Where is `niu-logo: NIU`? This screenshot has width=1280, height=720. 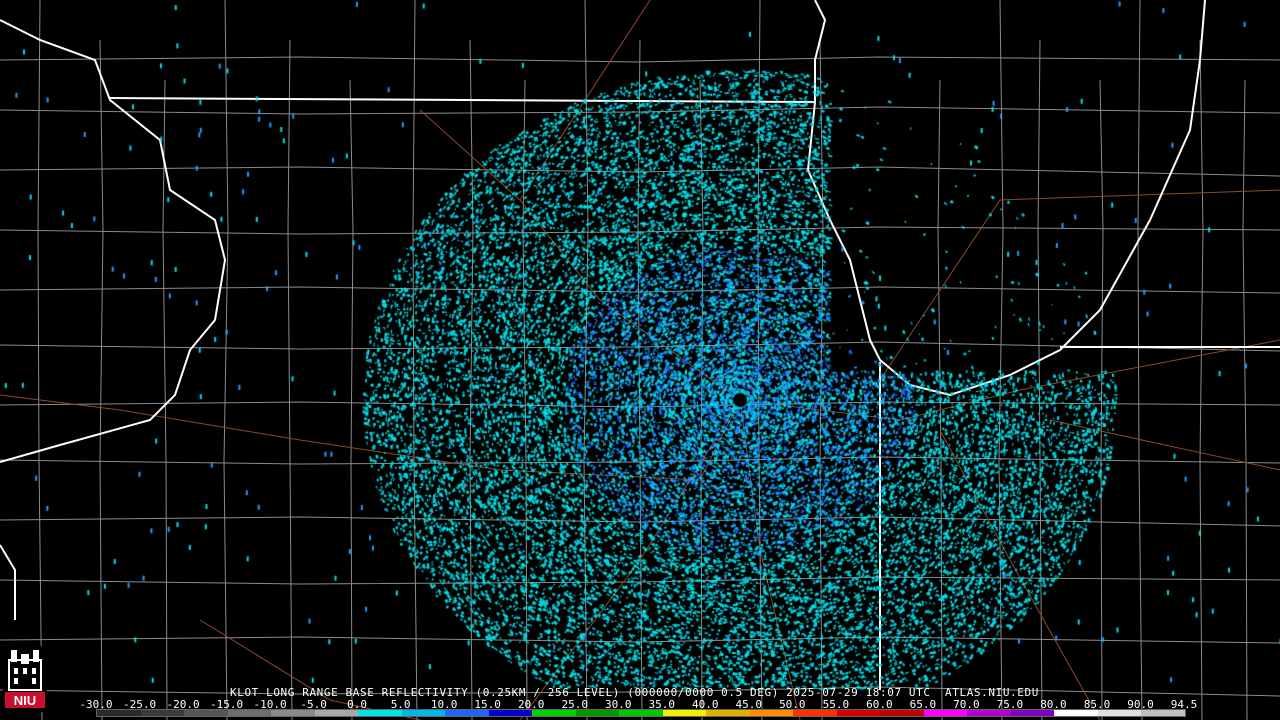
niu-logo: NIU is located at coordinates (25, 679).